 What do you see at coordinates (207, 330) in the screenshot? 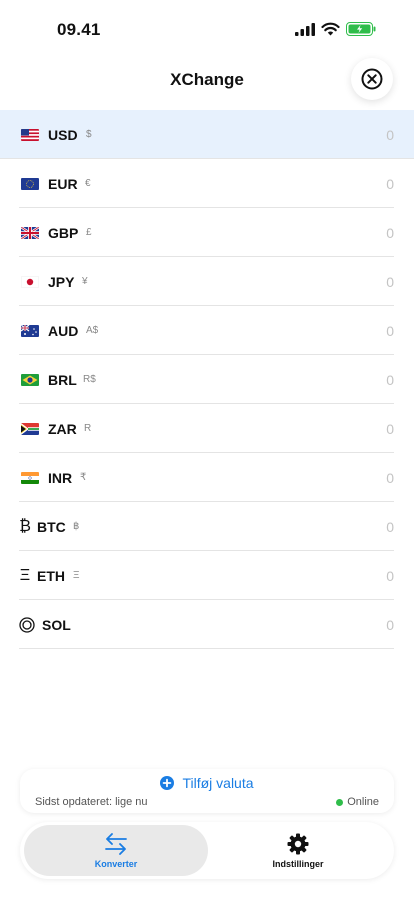
I see `currency-row-aud: AUD A$ 0` at bounding box center [207, 330].